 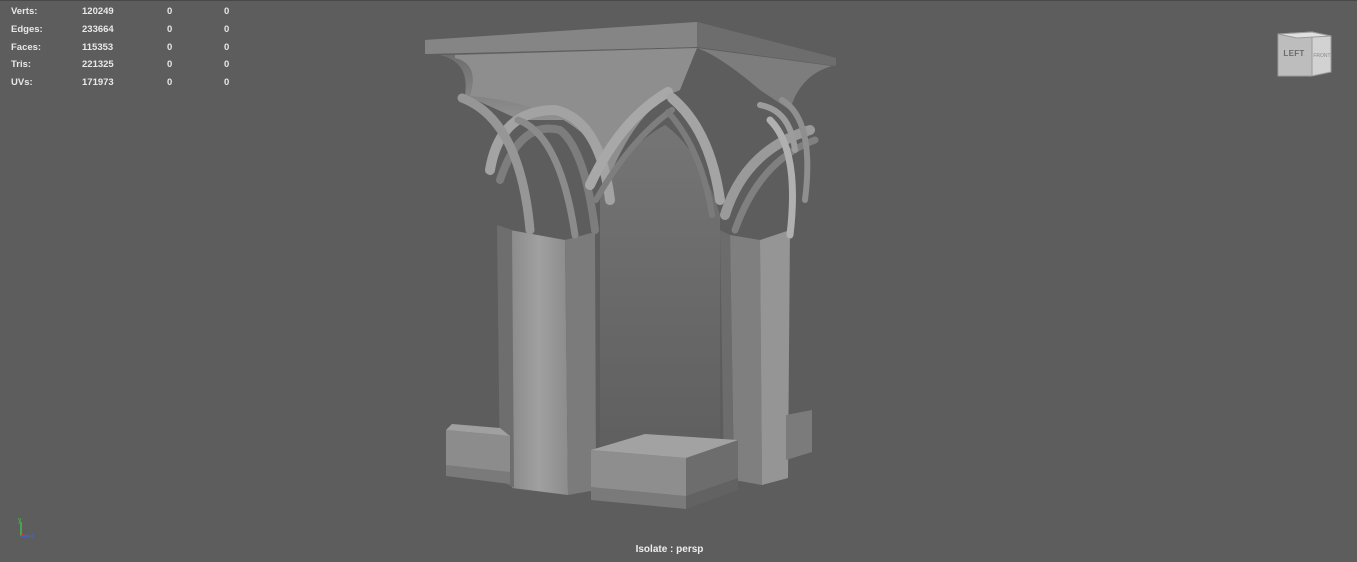 What do you see at coordinates (33, 536) in the screenshot?
I see `z-axis-label: z` at bounding box center [33, 536].